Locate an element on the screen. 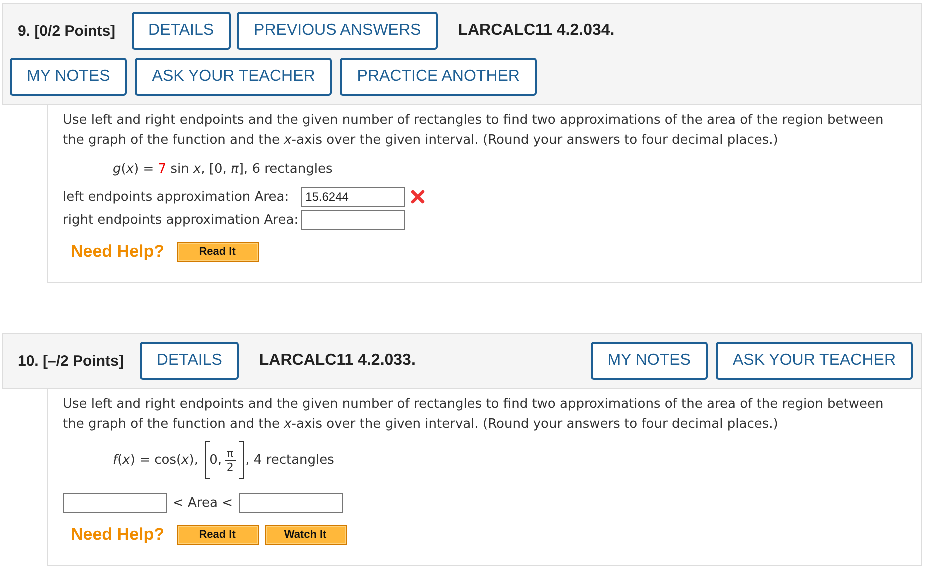 This screenshot has width=927, height=587. formula-text: , 4 rectangles is located at coordinates (290, 460).